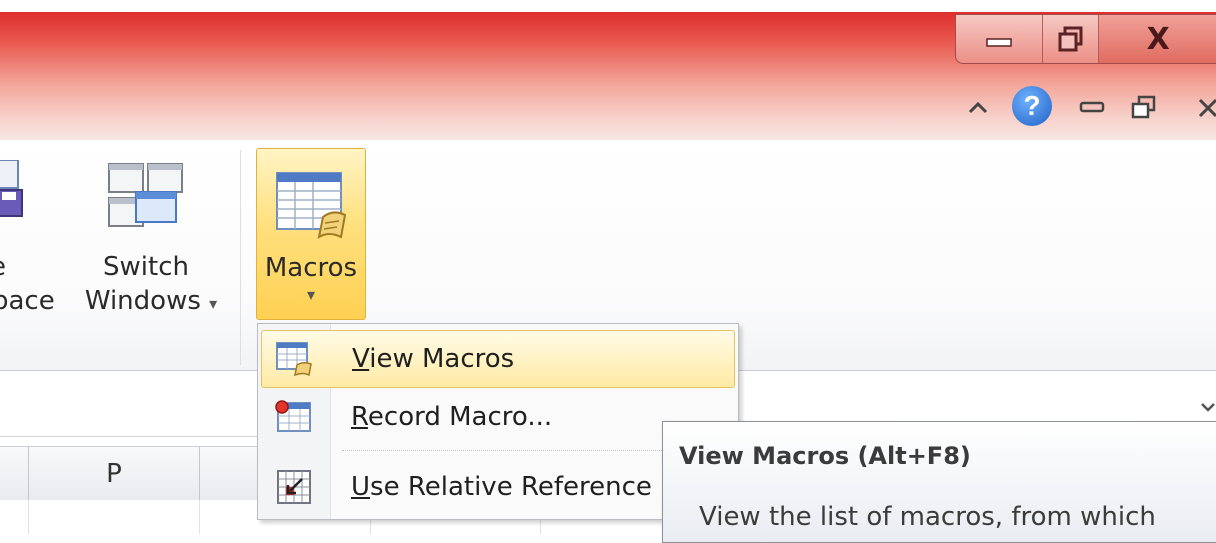  Describe the element at coordinates (311, 268) in the screenshot. I see `macros-label: Macros` at that location.